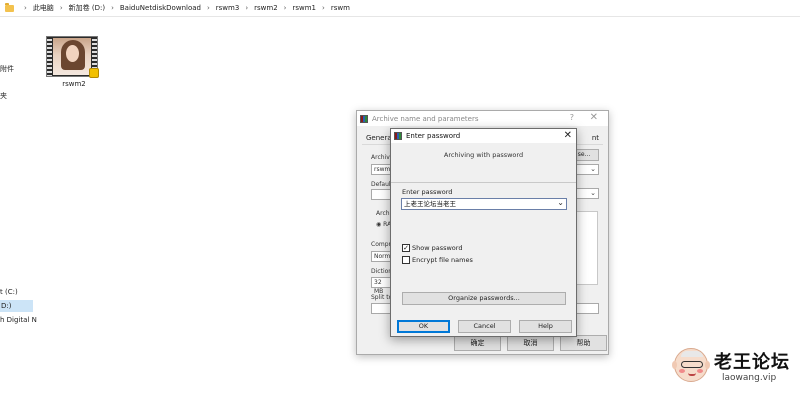 This screenshot has height=401, width=800. Describe the element at coordinates (18, 320) in the screenshot. I see `nav-item-digital-drive: h Digital N` at that location.